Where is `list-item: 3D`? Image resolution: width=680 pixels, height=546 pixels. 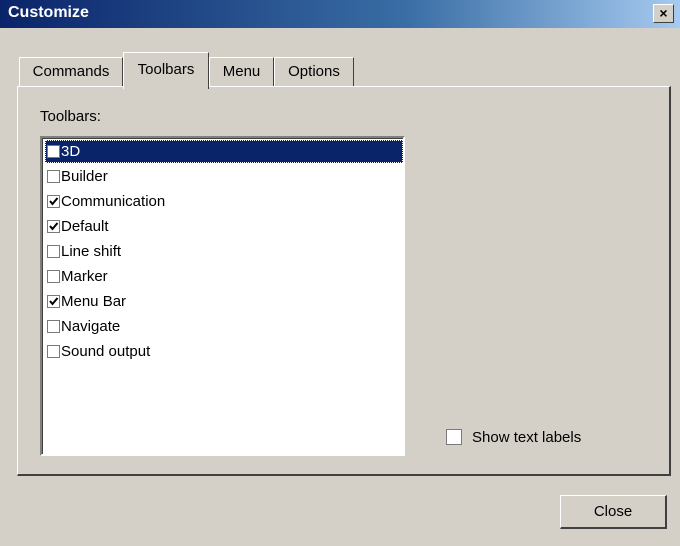 list-item: 3D is located at coordinates (224, 151).